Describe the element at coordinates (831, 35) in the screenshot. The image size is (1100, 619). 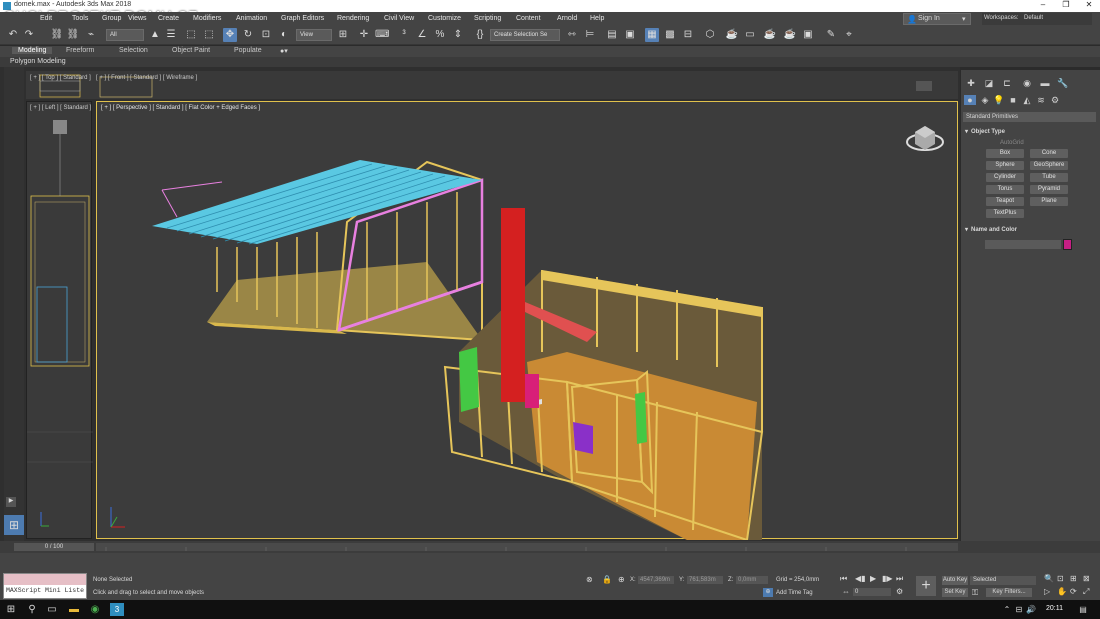
I see `open-explorer-icon: ✎` at that location.